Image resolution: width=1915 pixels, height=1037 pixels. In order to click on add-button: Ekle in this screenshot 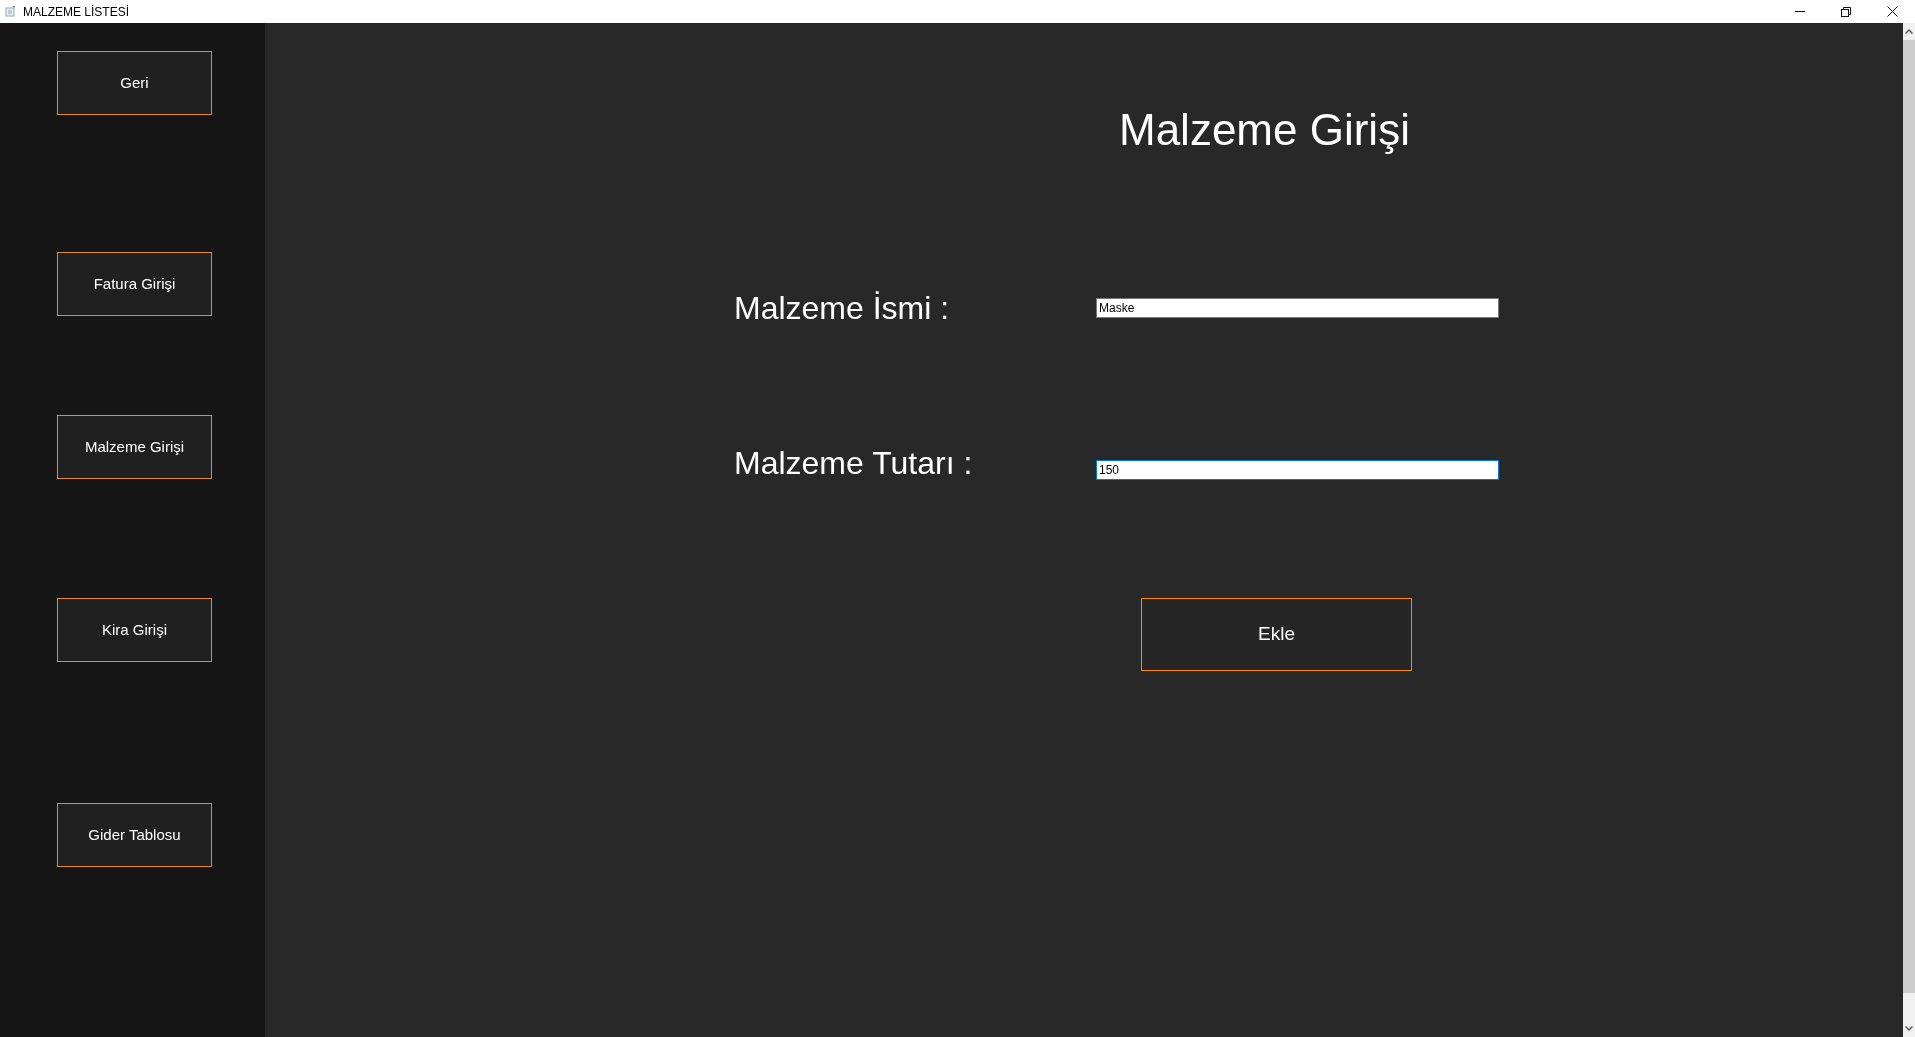, I will do `click(1276, 634)`.